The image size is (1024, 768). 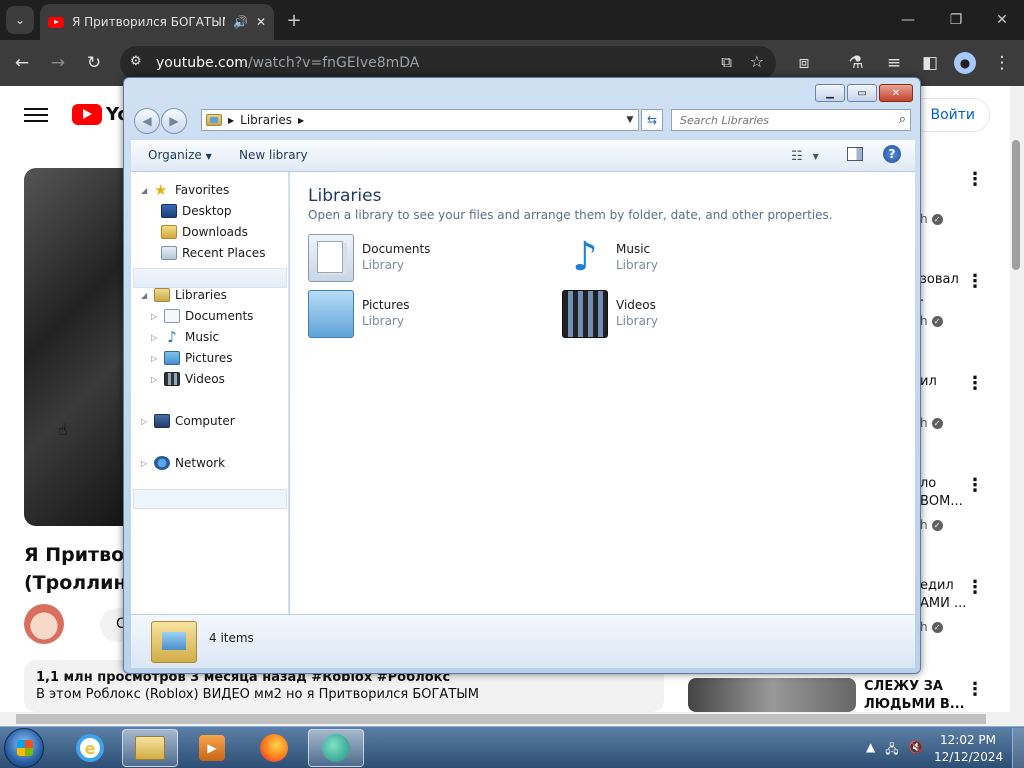 I want to click on youtube-logo: Yo, so click(x=101, y=114).